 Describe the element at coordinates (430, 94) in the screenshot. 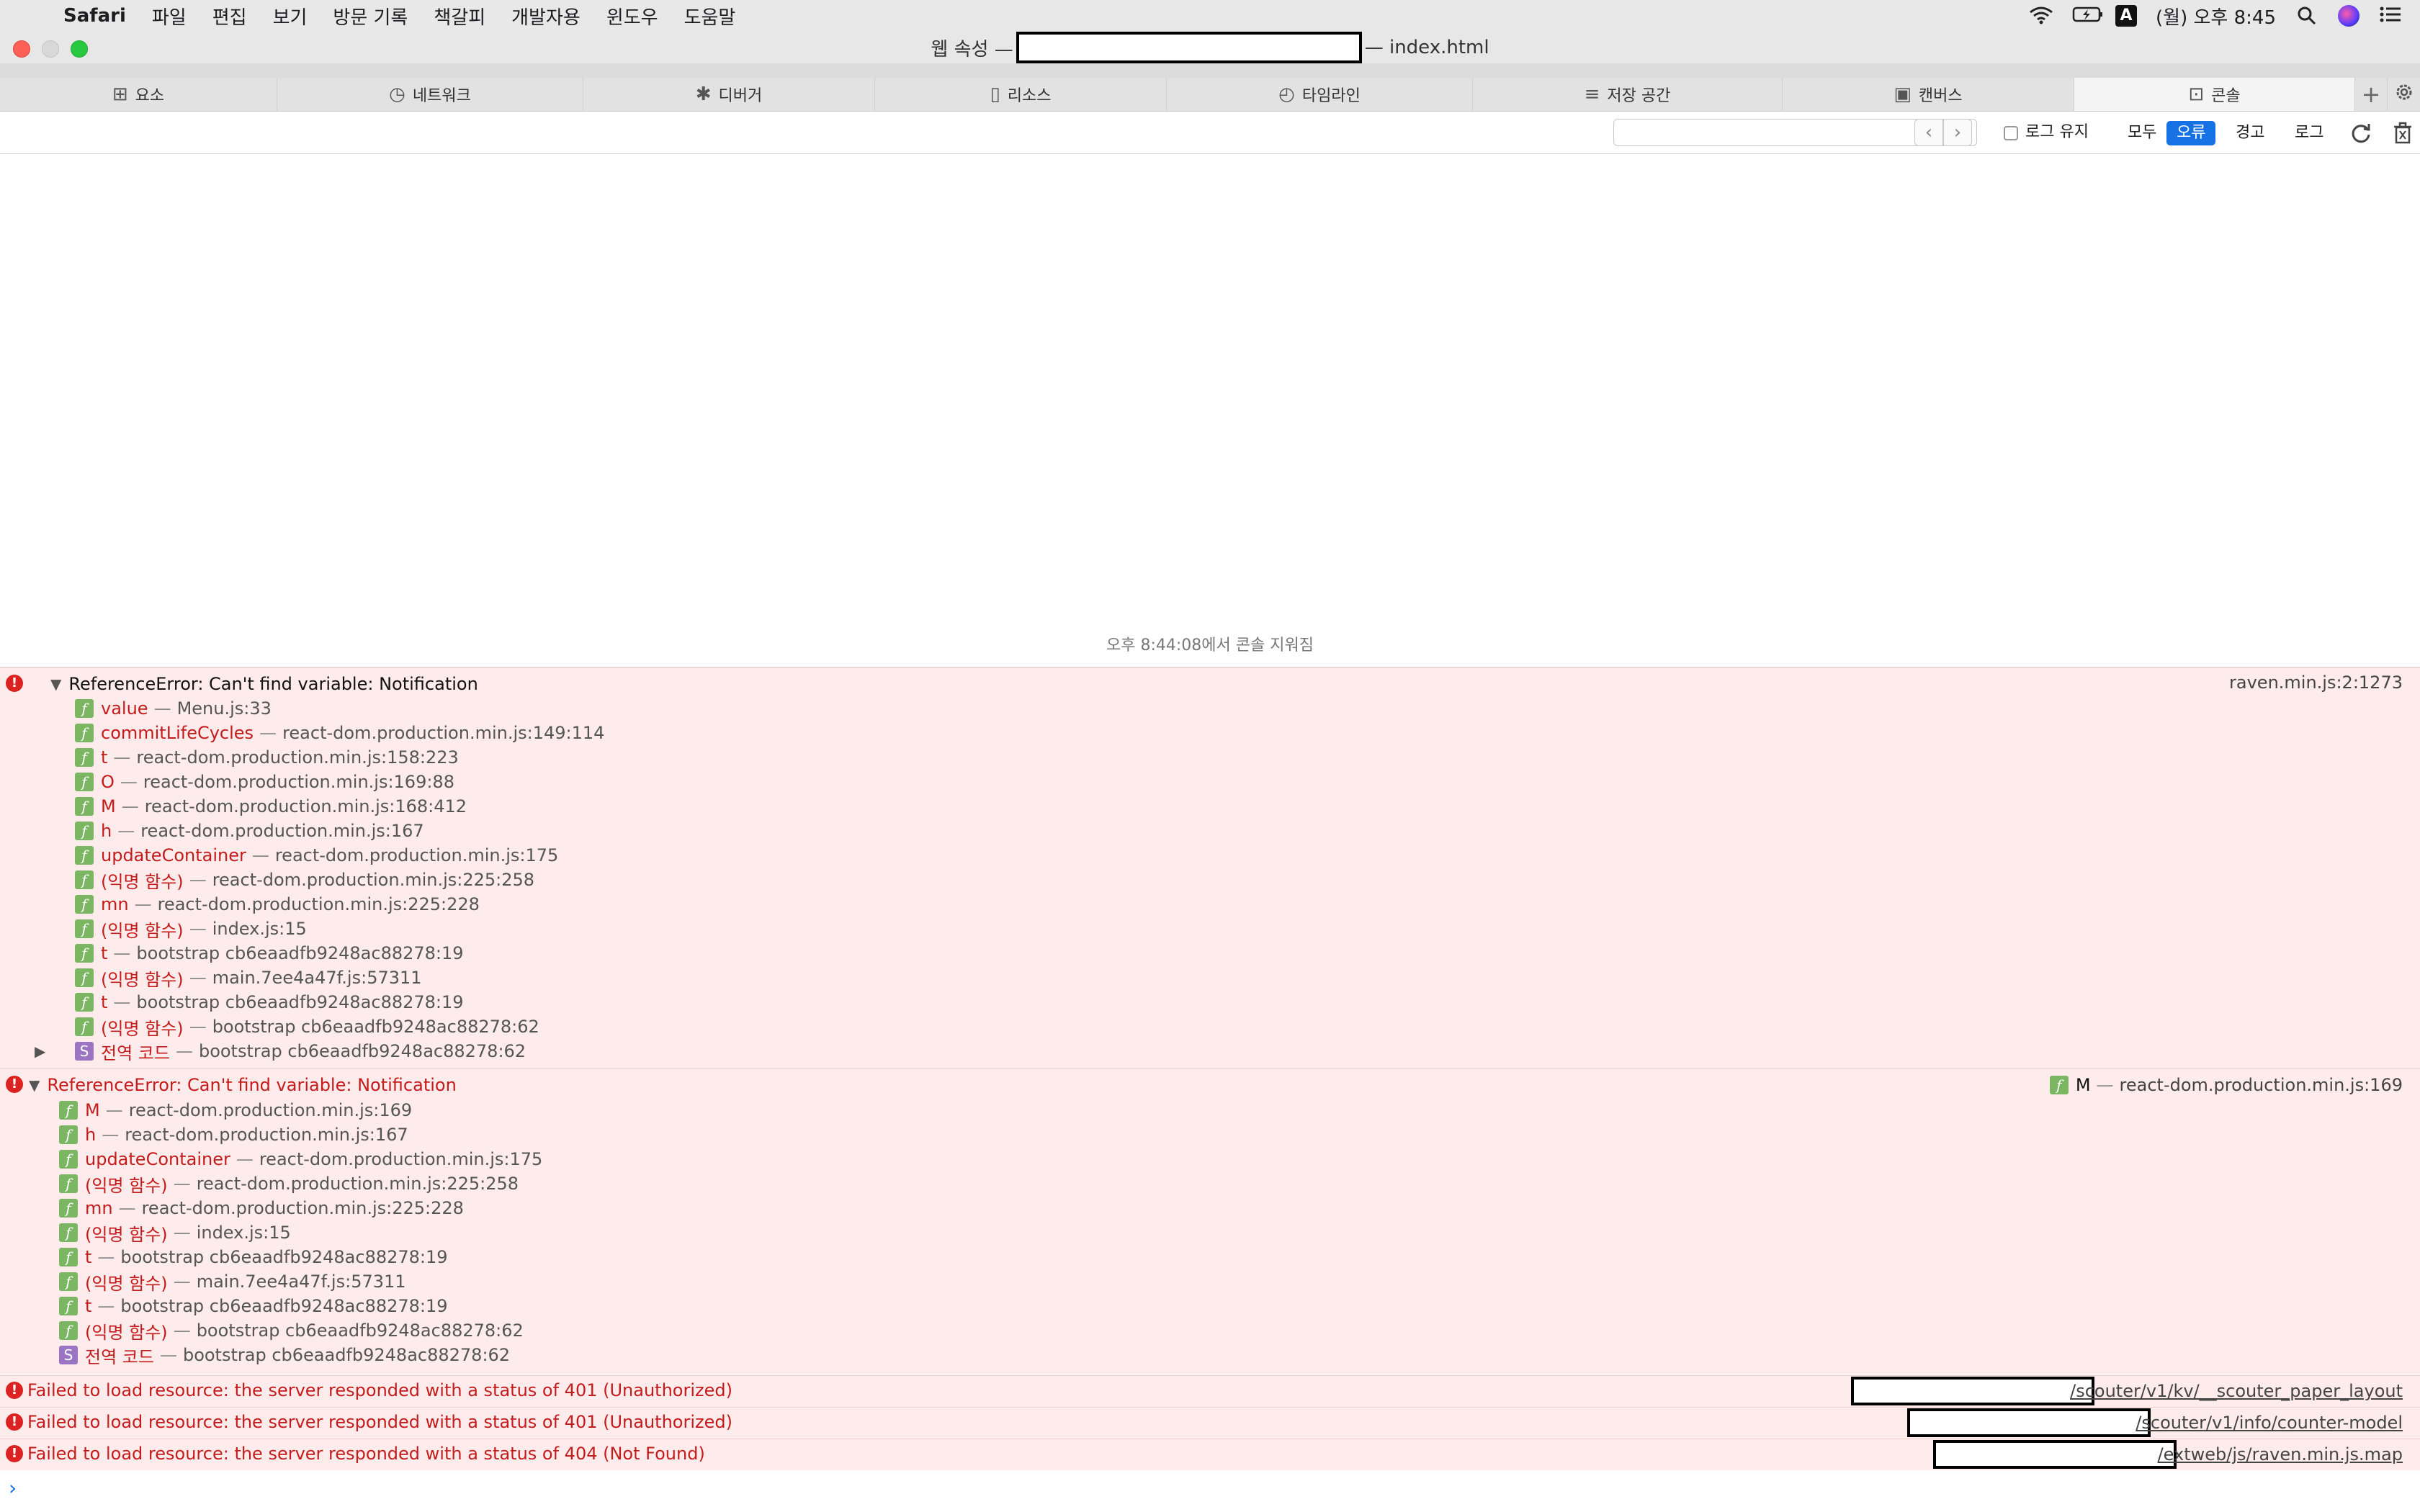

I see `tab-network: ◷ 네트워크` at that location.